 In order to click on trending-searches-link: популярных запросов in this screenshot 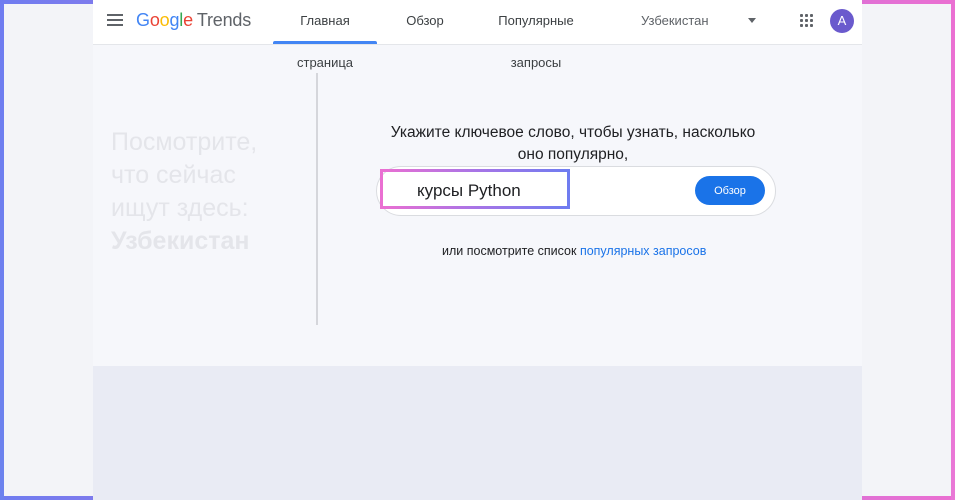, I will do `click(643, 251)`.